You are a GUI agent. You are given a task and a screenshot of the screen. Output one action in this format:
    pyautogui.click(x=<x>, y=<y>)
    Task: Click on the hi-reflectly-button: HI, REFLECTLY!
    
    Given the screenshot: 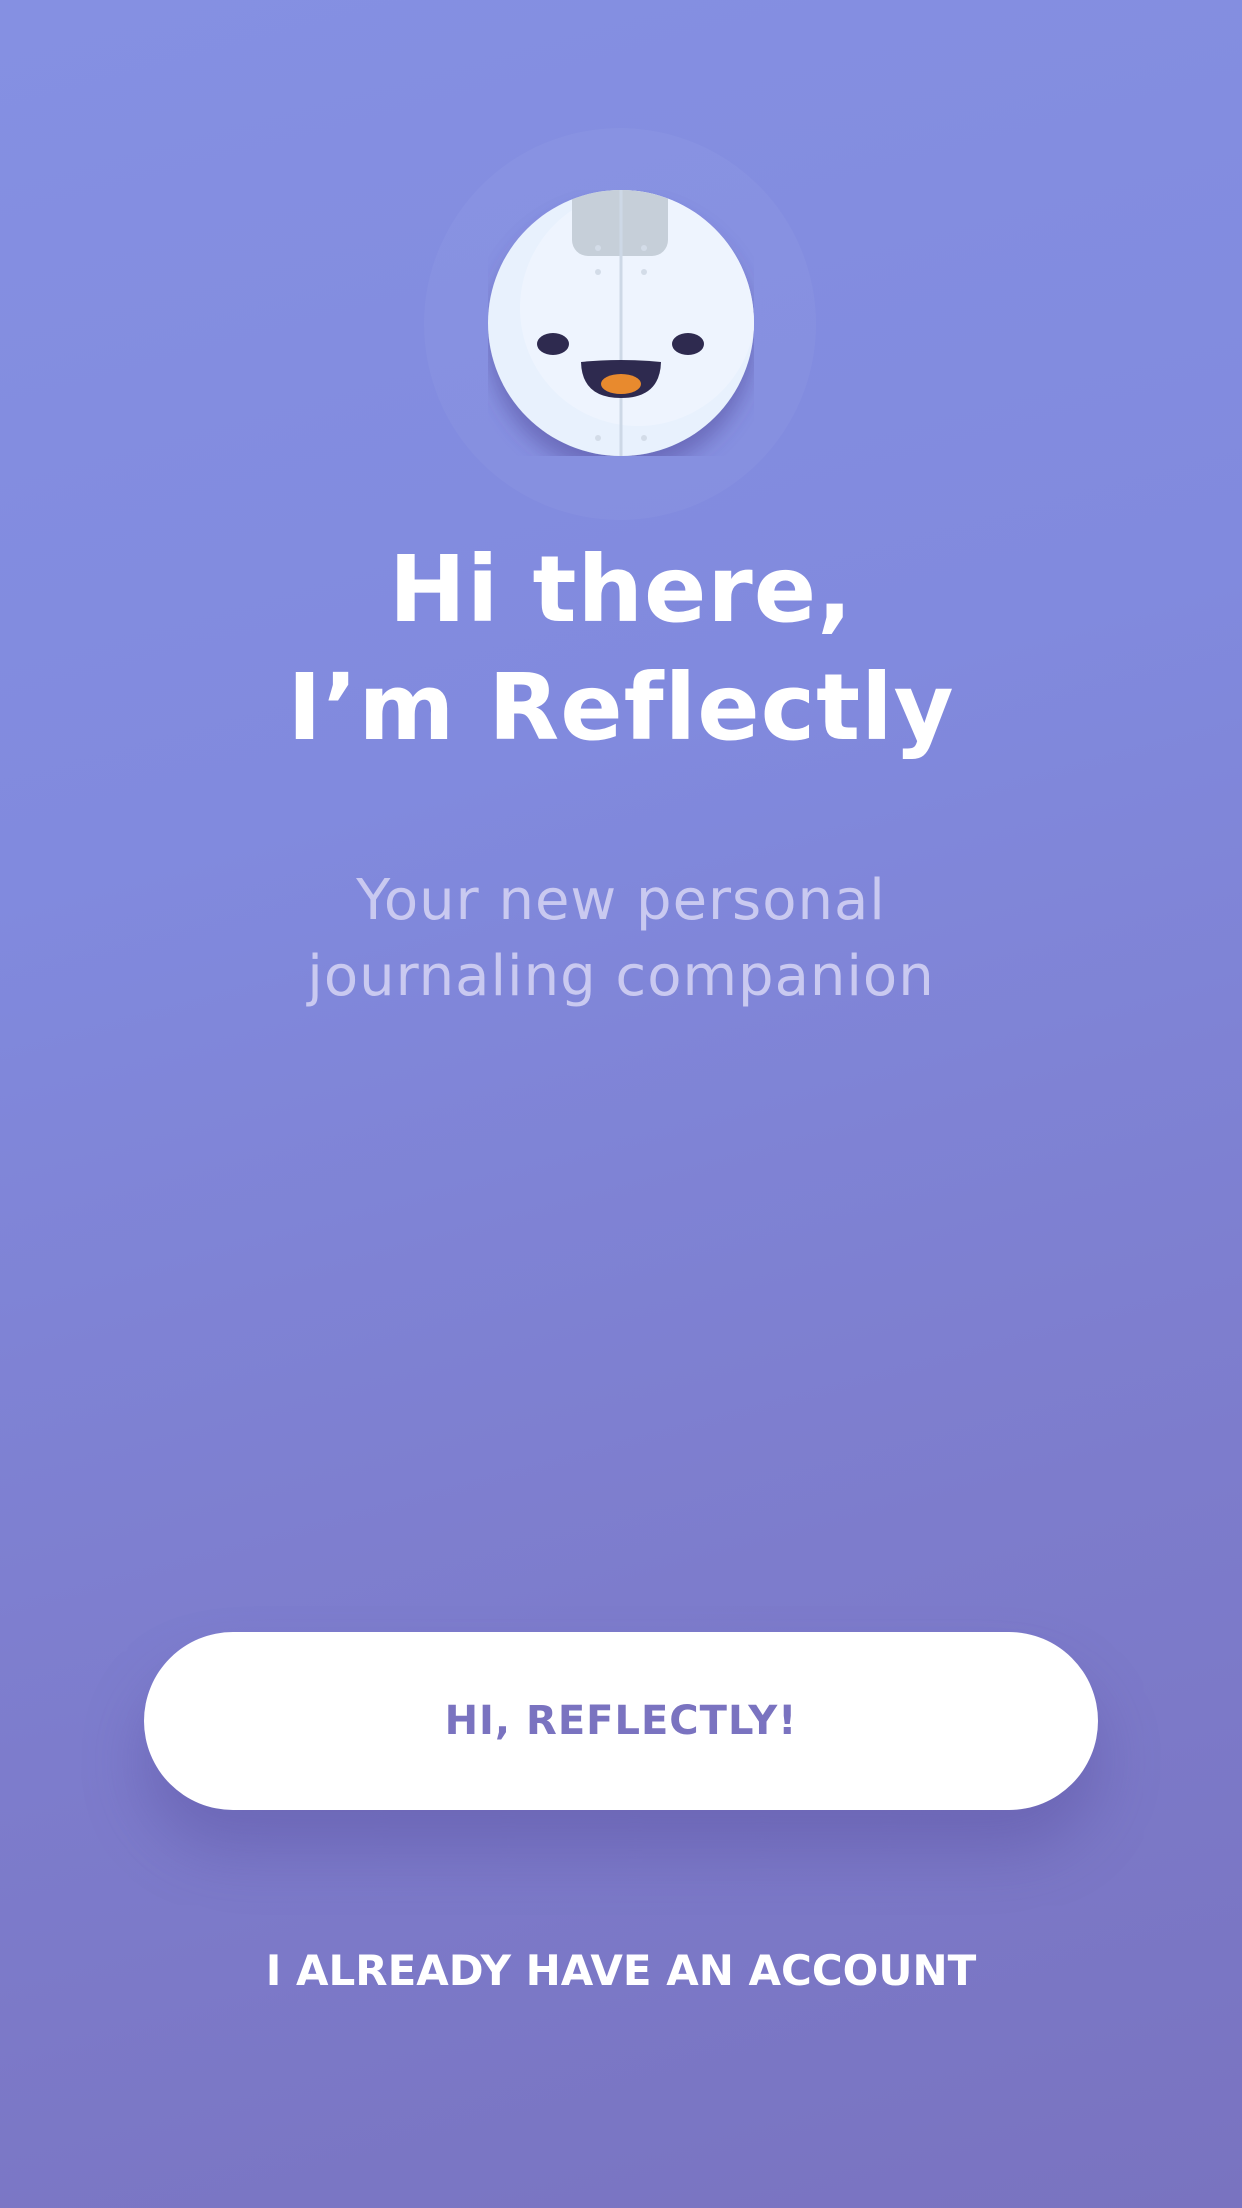 What is the action you would take?
    pyautogui.click(x=621, y=1721)
    